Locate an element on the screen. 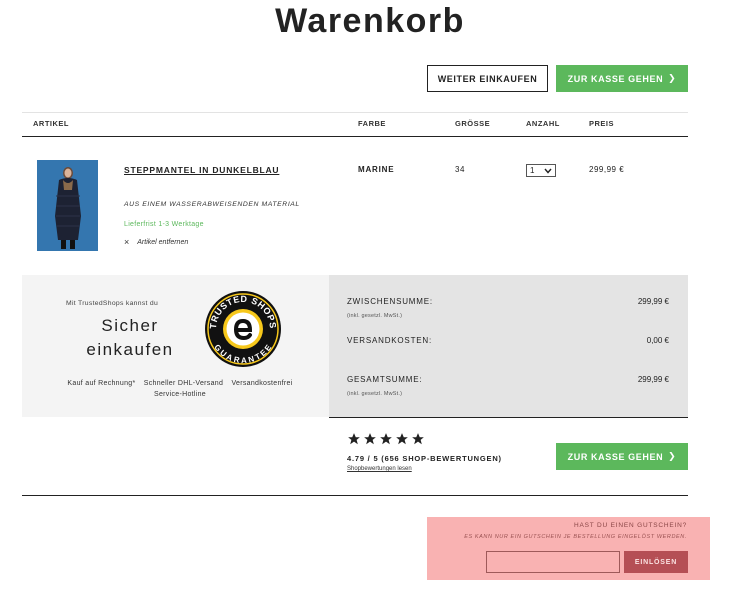  feature-free-shipping: Versandkostenfrei is located at coordinates (262, 383).